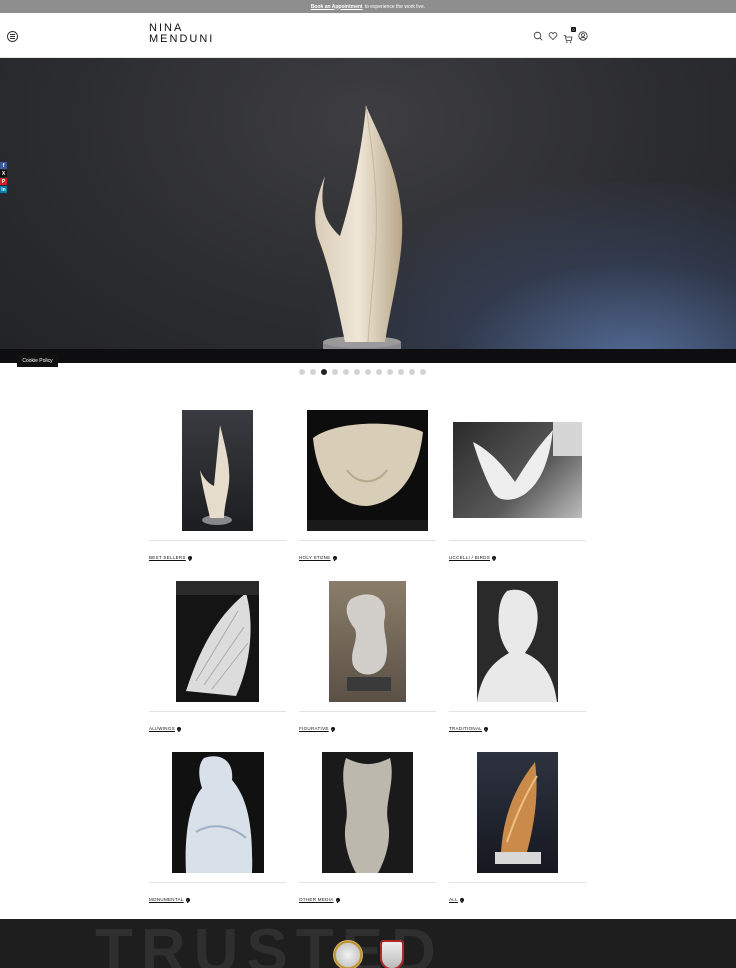  What do you see at coordinates (3, 173) in the screenshot?
I see `x-icon: X` at bounding box center [3, 173].